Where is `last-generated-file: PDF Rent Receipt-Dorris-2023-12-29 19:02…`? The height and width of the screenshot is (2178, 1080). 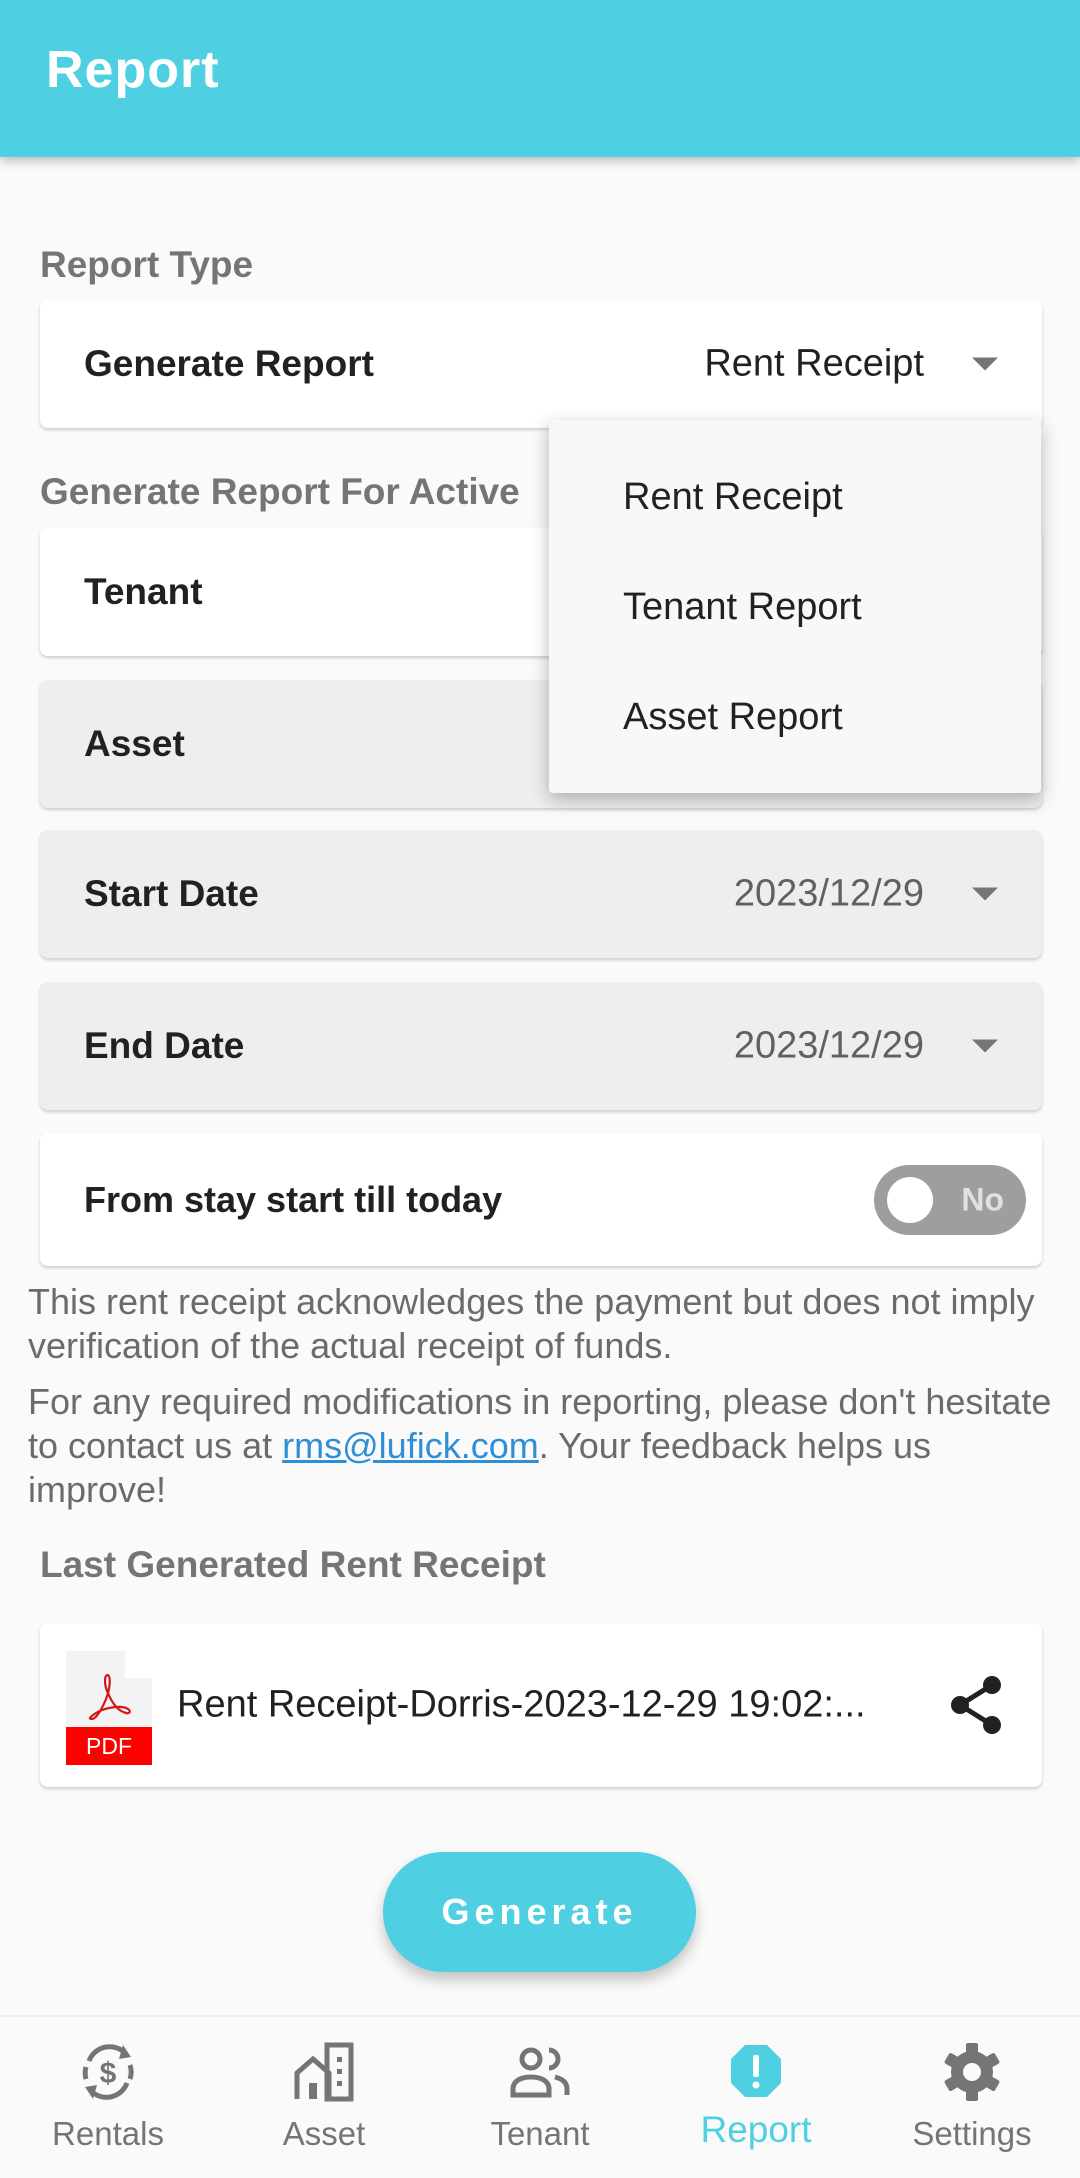
last-generated-file: PDF Rent Receipt-Dorris-2023-12-29 19:02… is located at coordinates (541, 1705).